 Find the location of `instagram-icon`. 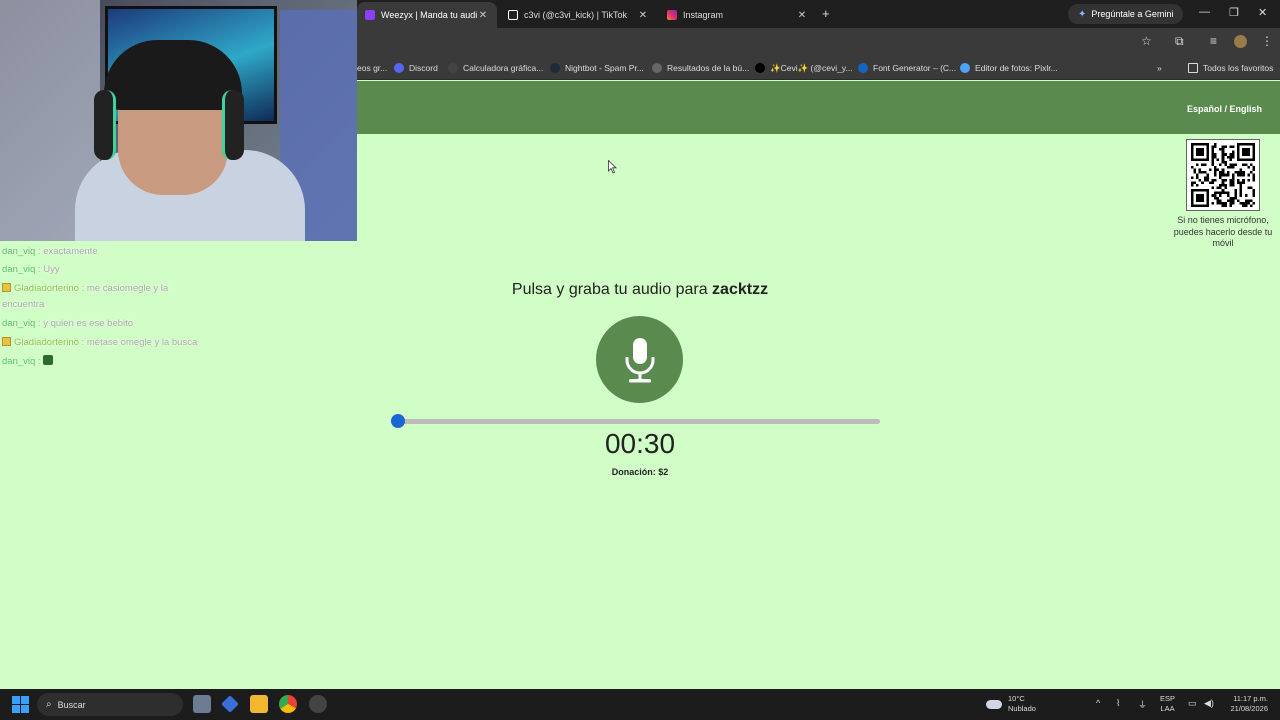

instagram-icon is located at coordinates (672, 15).